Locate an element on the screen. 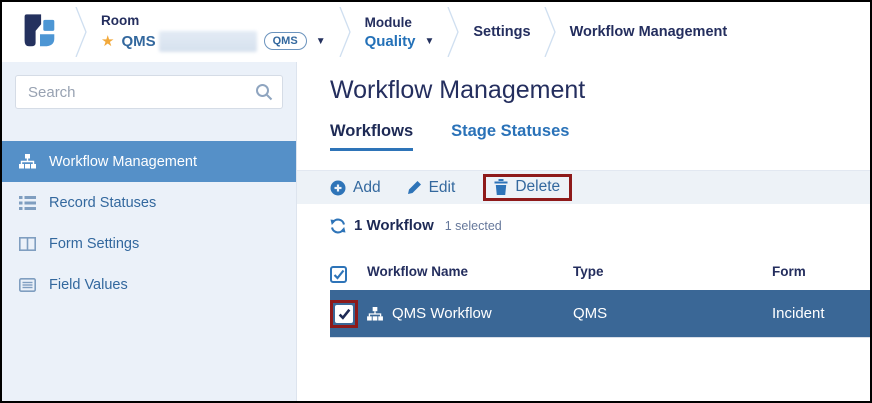  edit-button: Edit is located at coordinates (431, 187).